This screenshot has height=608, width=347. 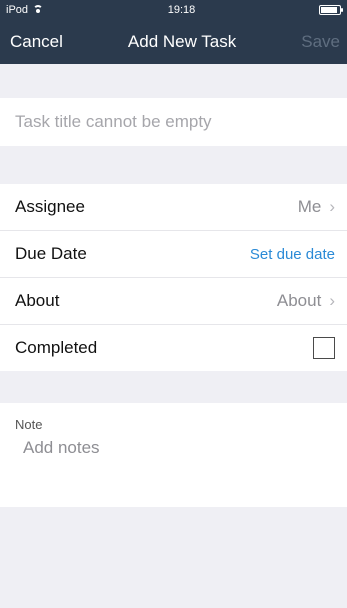 I want to click on about-value-text: About, so click(x=299, y=300).